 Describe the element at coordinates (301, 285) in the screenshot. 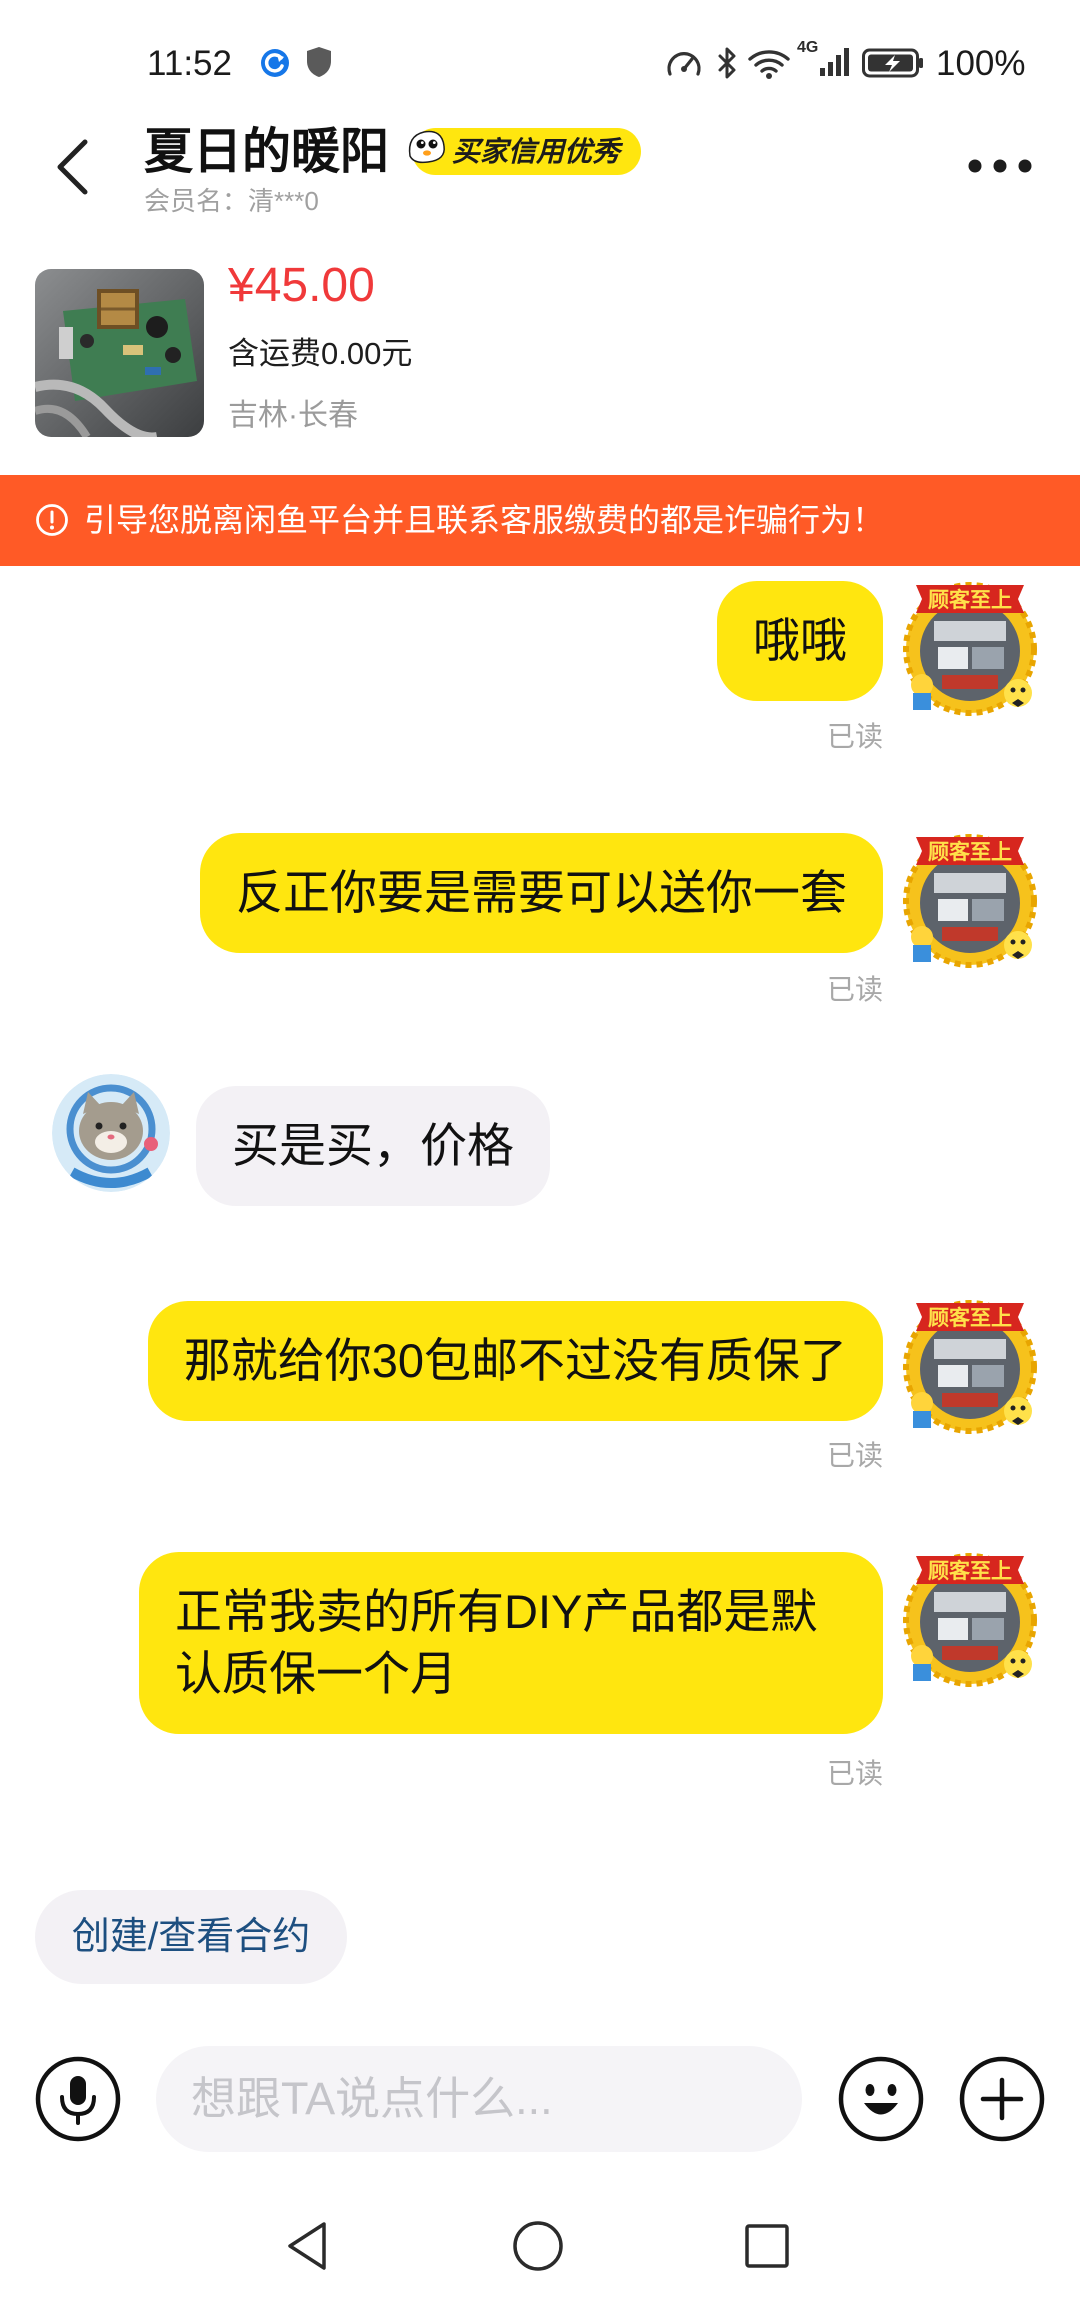

I see `product-price: ¥45.00` at that location.